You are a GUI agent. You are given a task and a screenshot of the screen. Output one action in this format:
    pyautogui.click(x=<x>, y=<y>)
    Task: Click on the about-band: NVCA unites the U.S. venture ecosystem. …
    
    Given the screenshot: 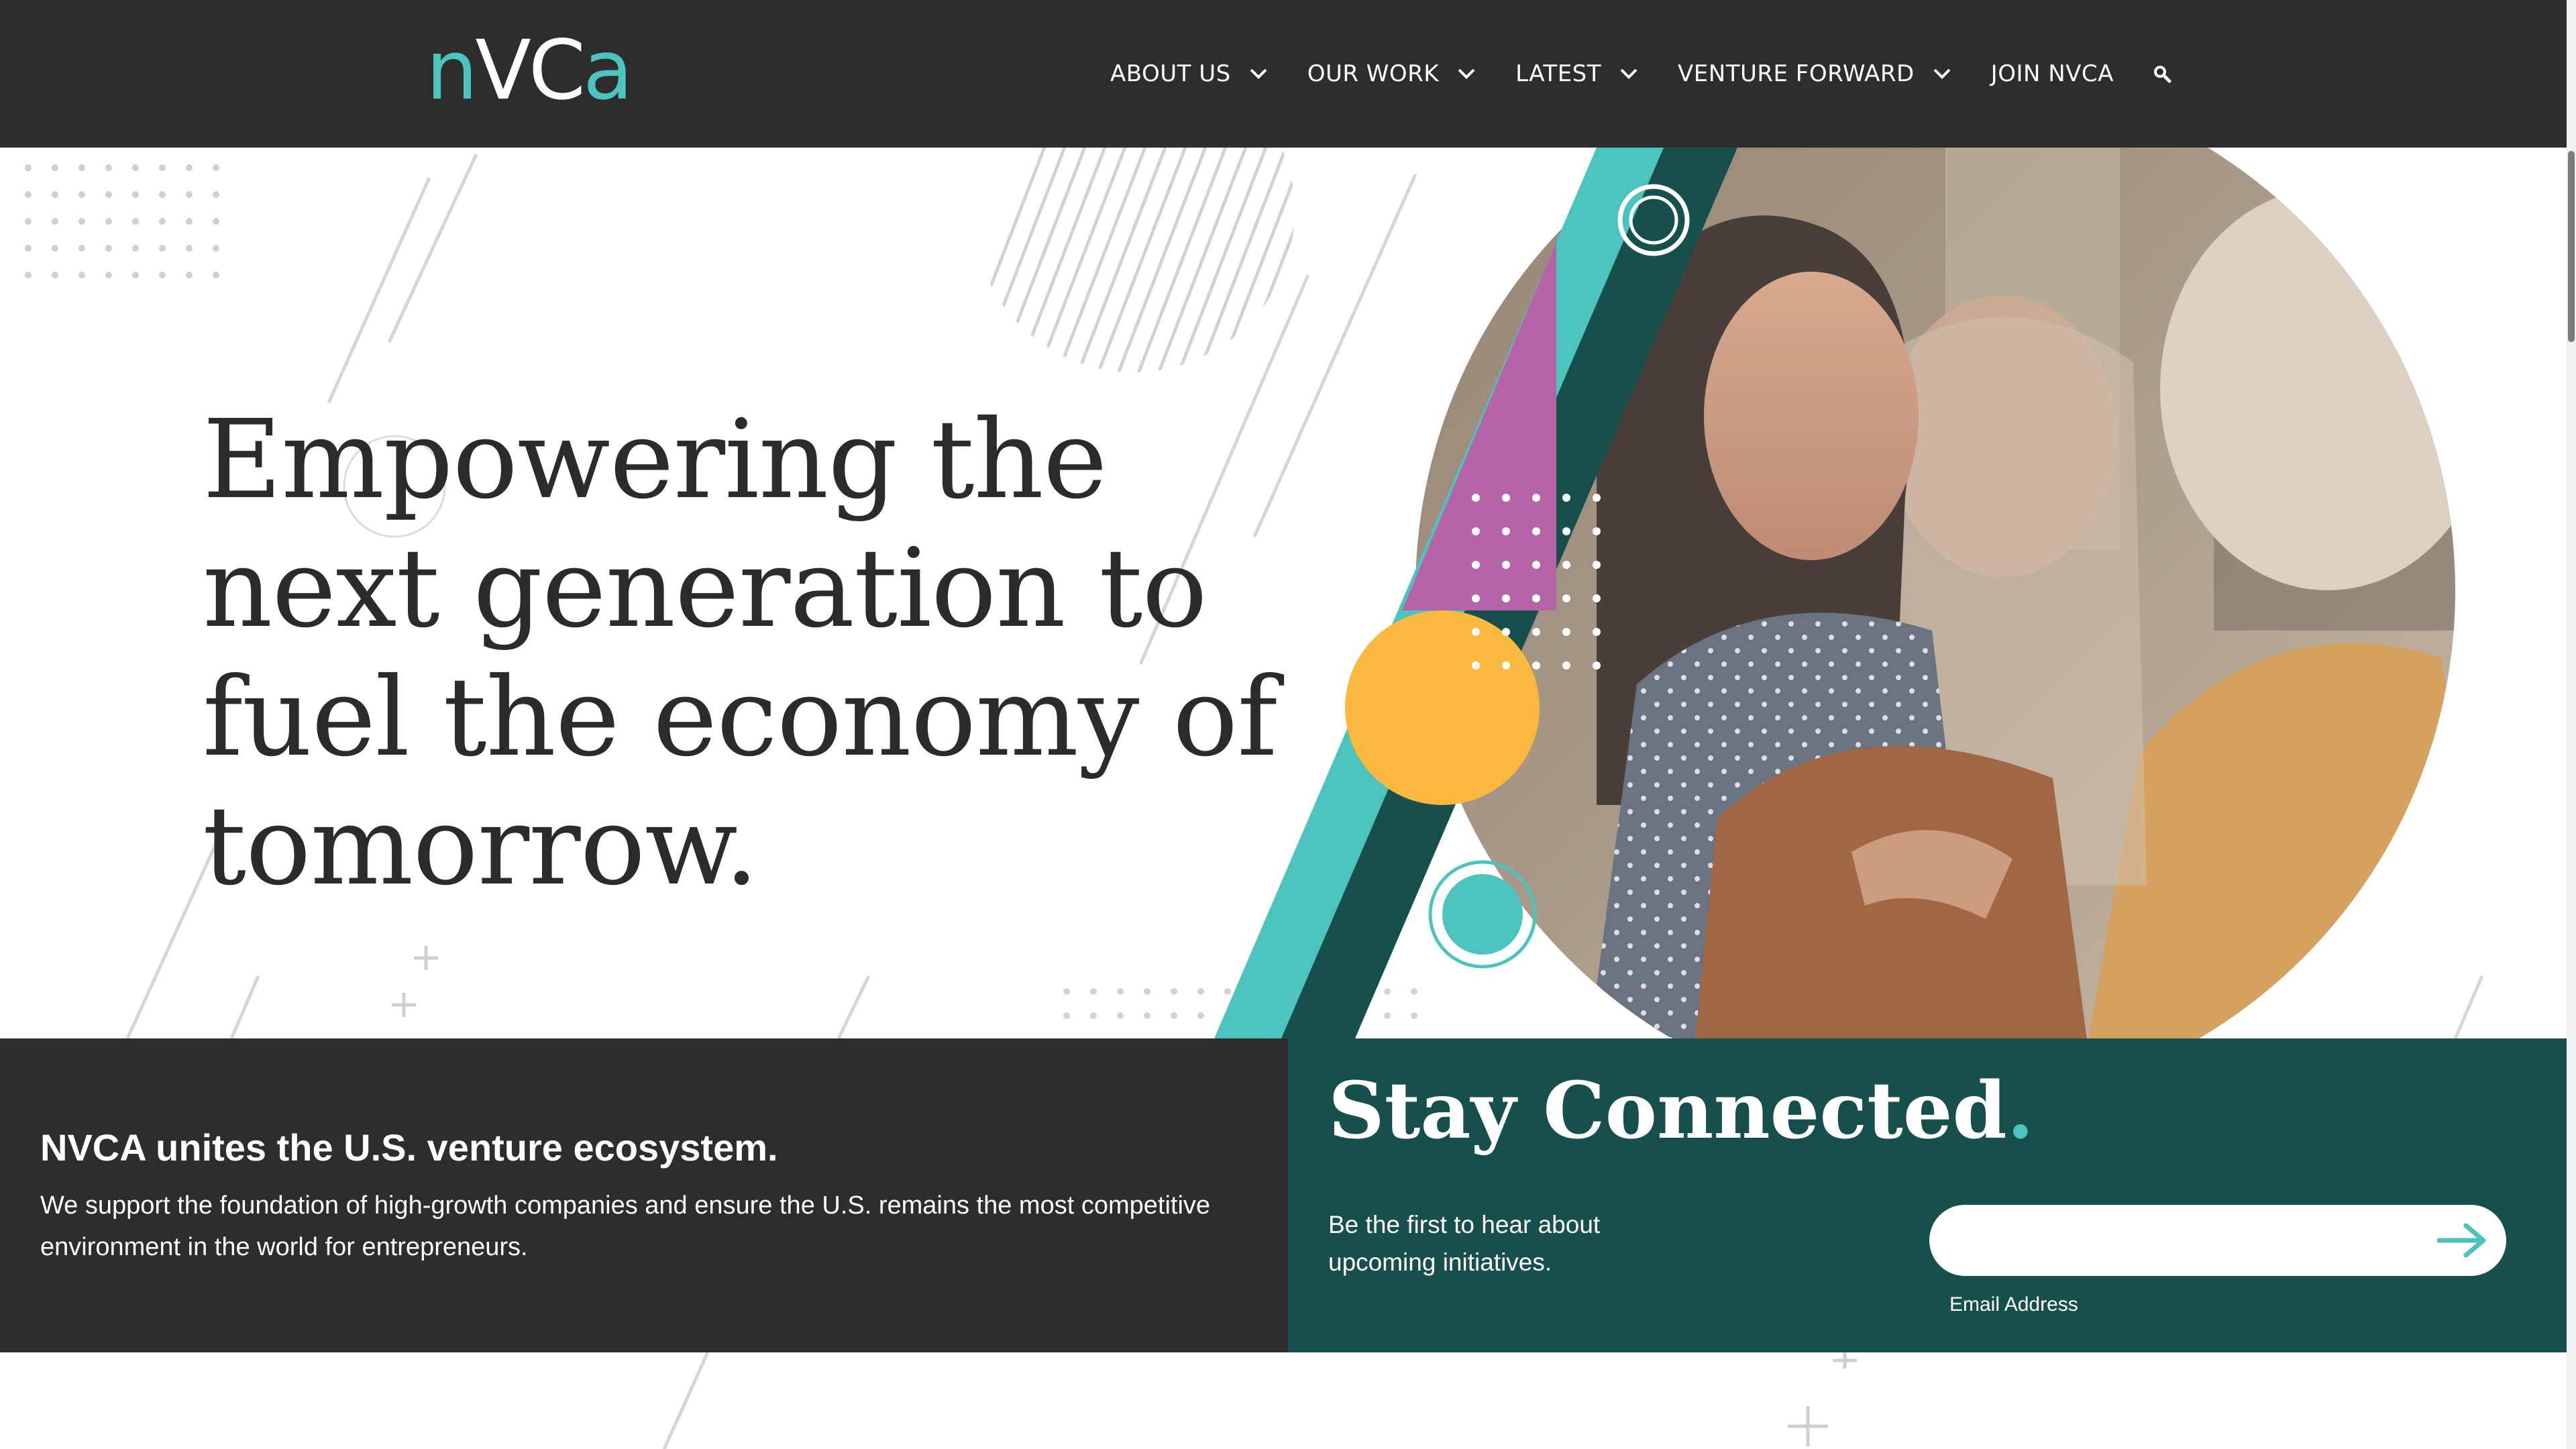 What is the action you would take?
    pyautogui.click(x=644, y=1195)
    